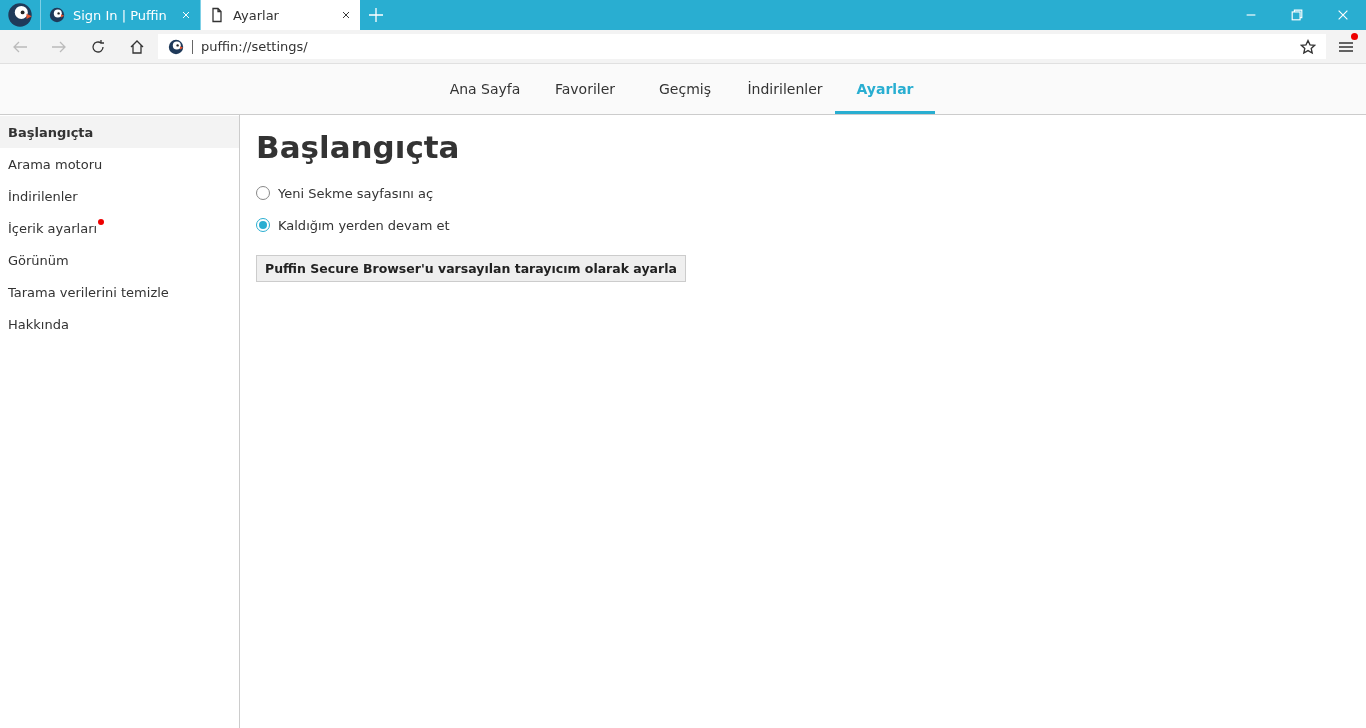 The height and width of the screenshot is (728, 1366). I want to click on close-tab-icon, so click(346, 15).